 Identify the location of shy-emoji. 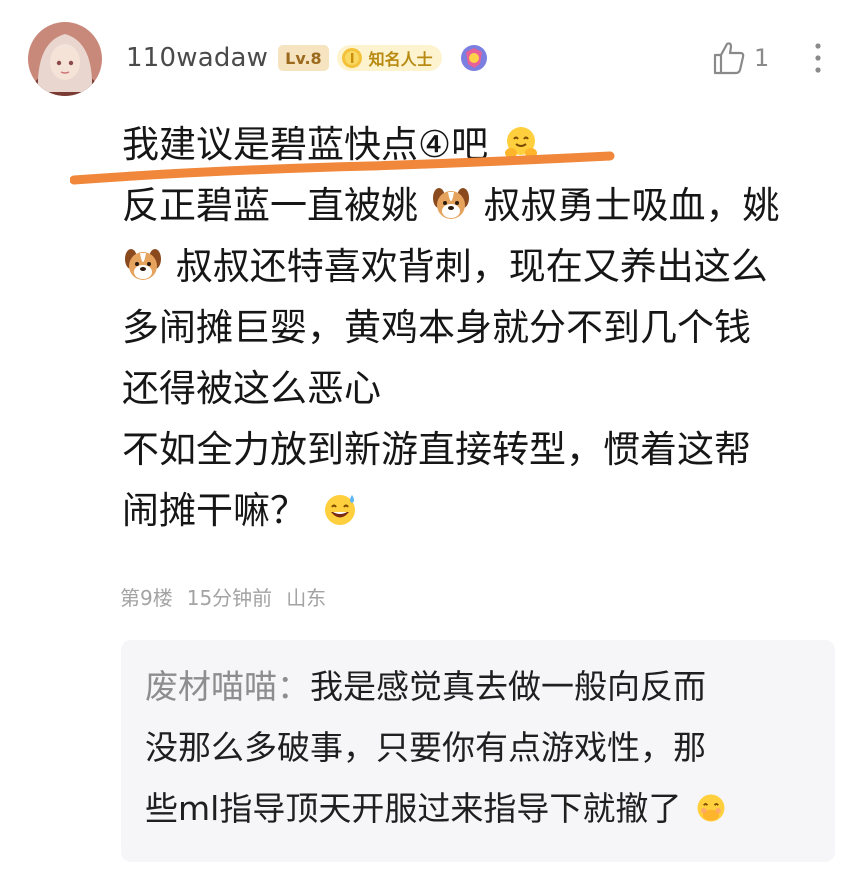
(711, 808).